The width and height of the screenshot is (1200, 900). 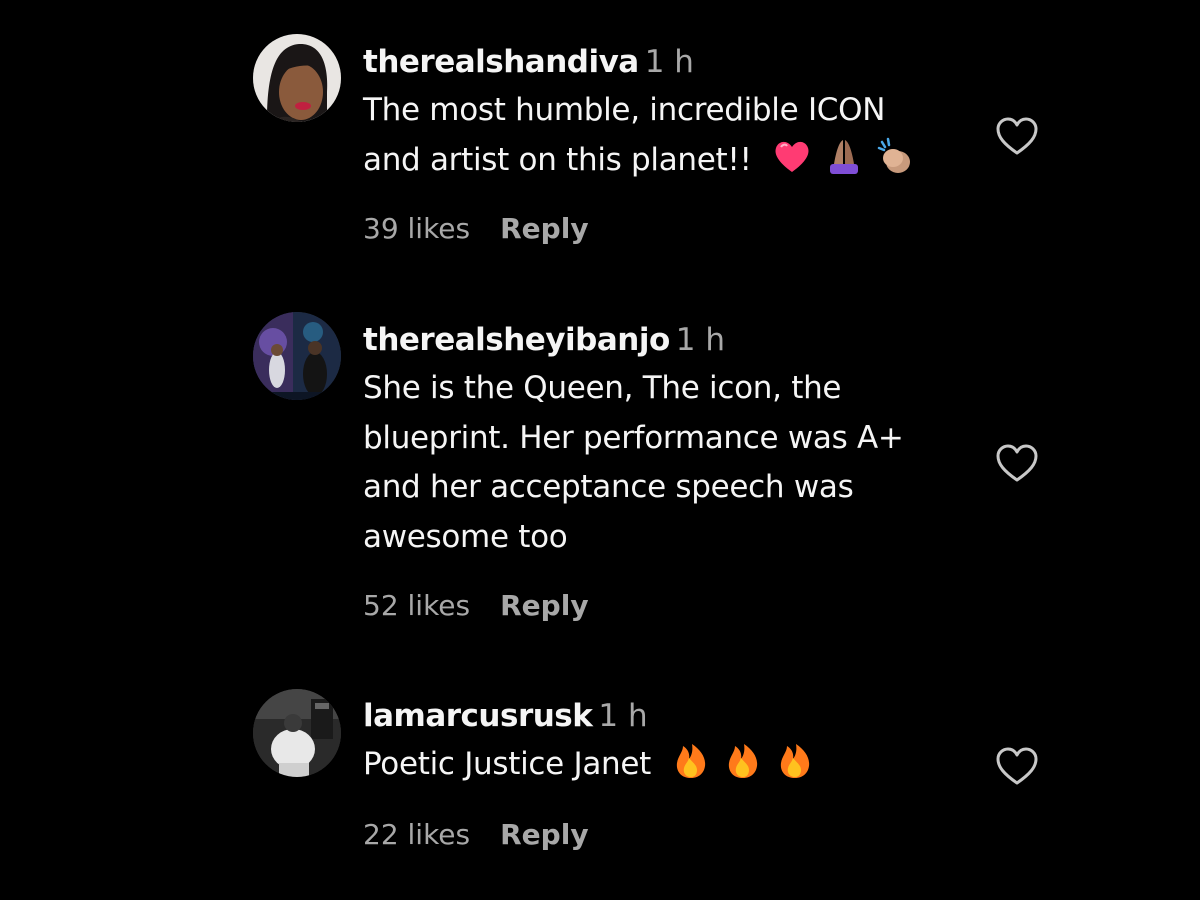 I want to click on comment-meta: 39 likes Reply, so click(x=476, y=229).